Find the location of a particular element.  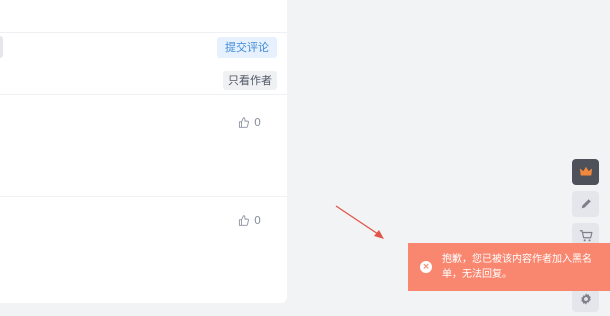

toast-message: 抱歉，您已被该内容作者加入黑名单，无法回复。 is located at coordinates (517, 267).